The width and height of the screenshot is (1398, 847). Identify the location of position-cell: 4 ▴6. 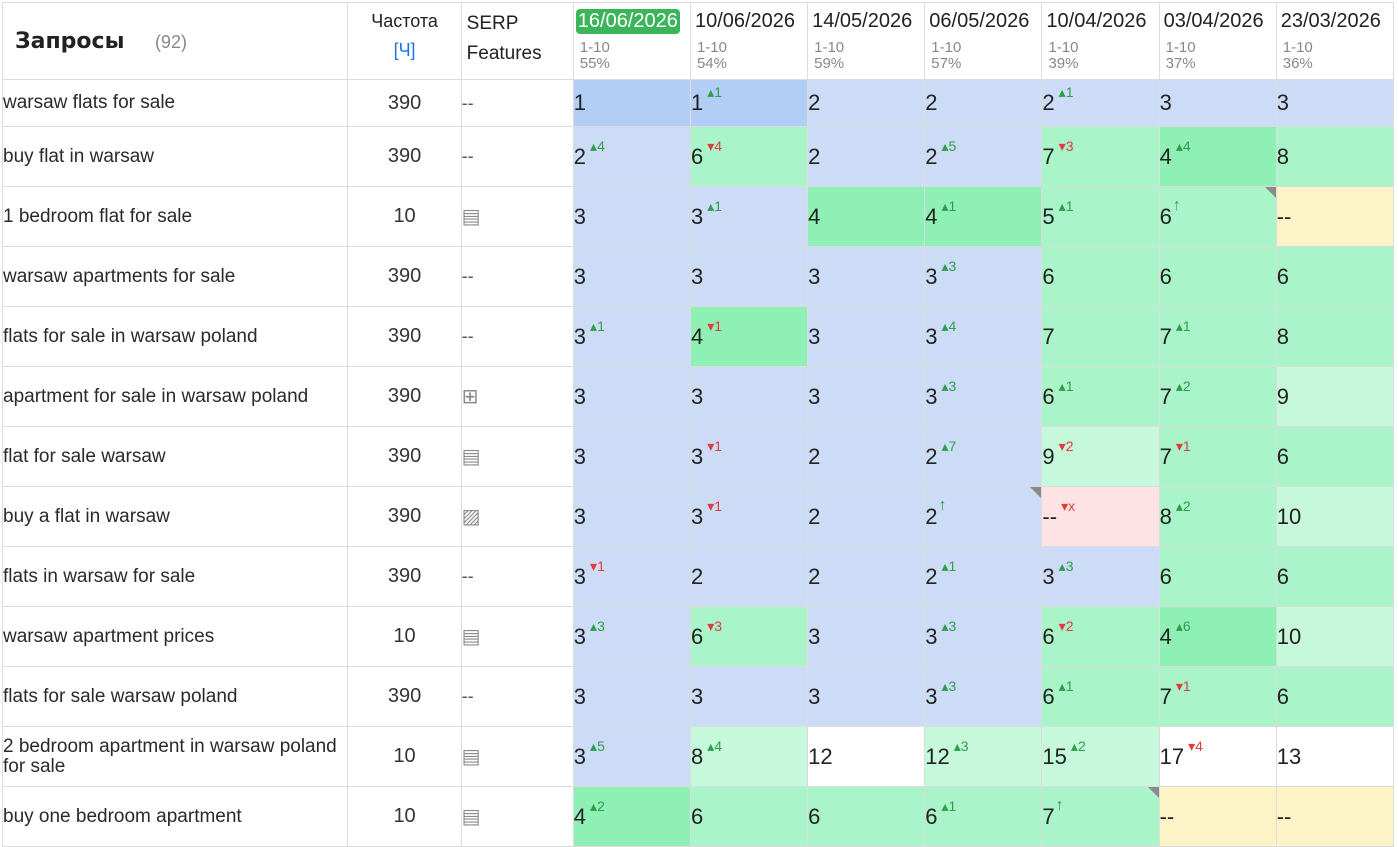
(1217, 636).